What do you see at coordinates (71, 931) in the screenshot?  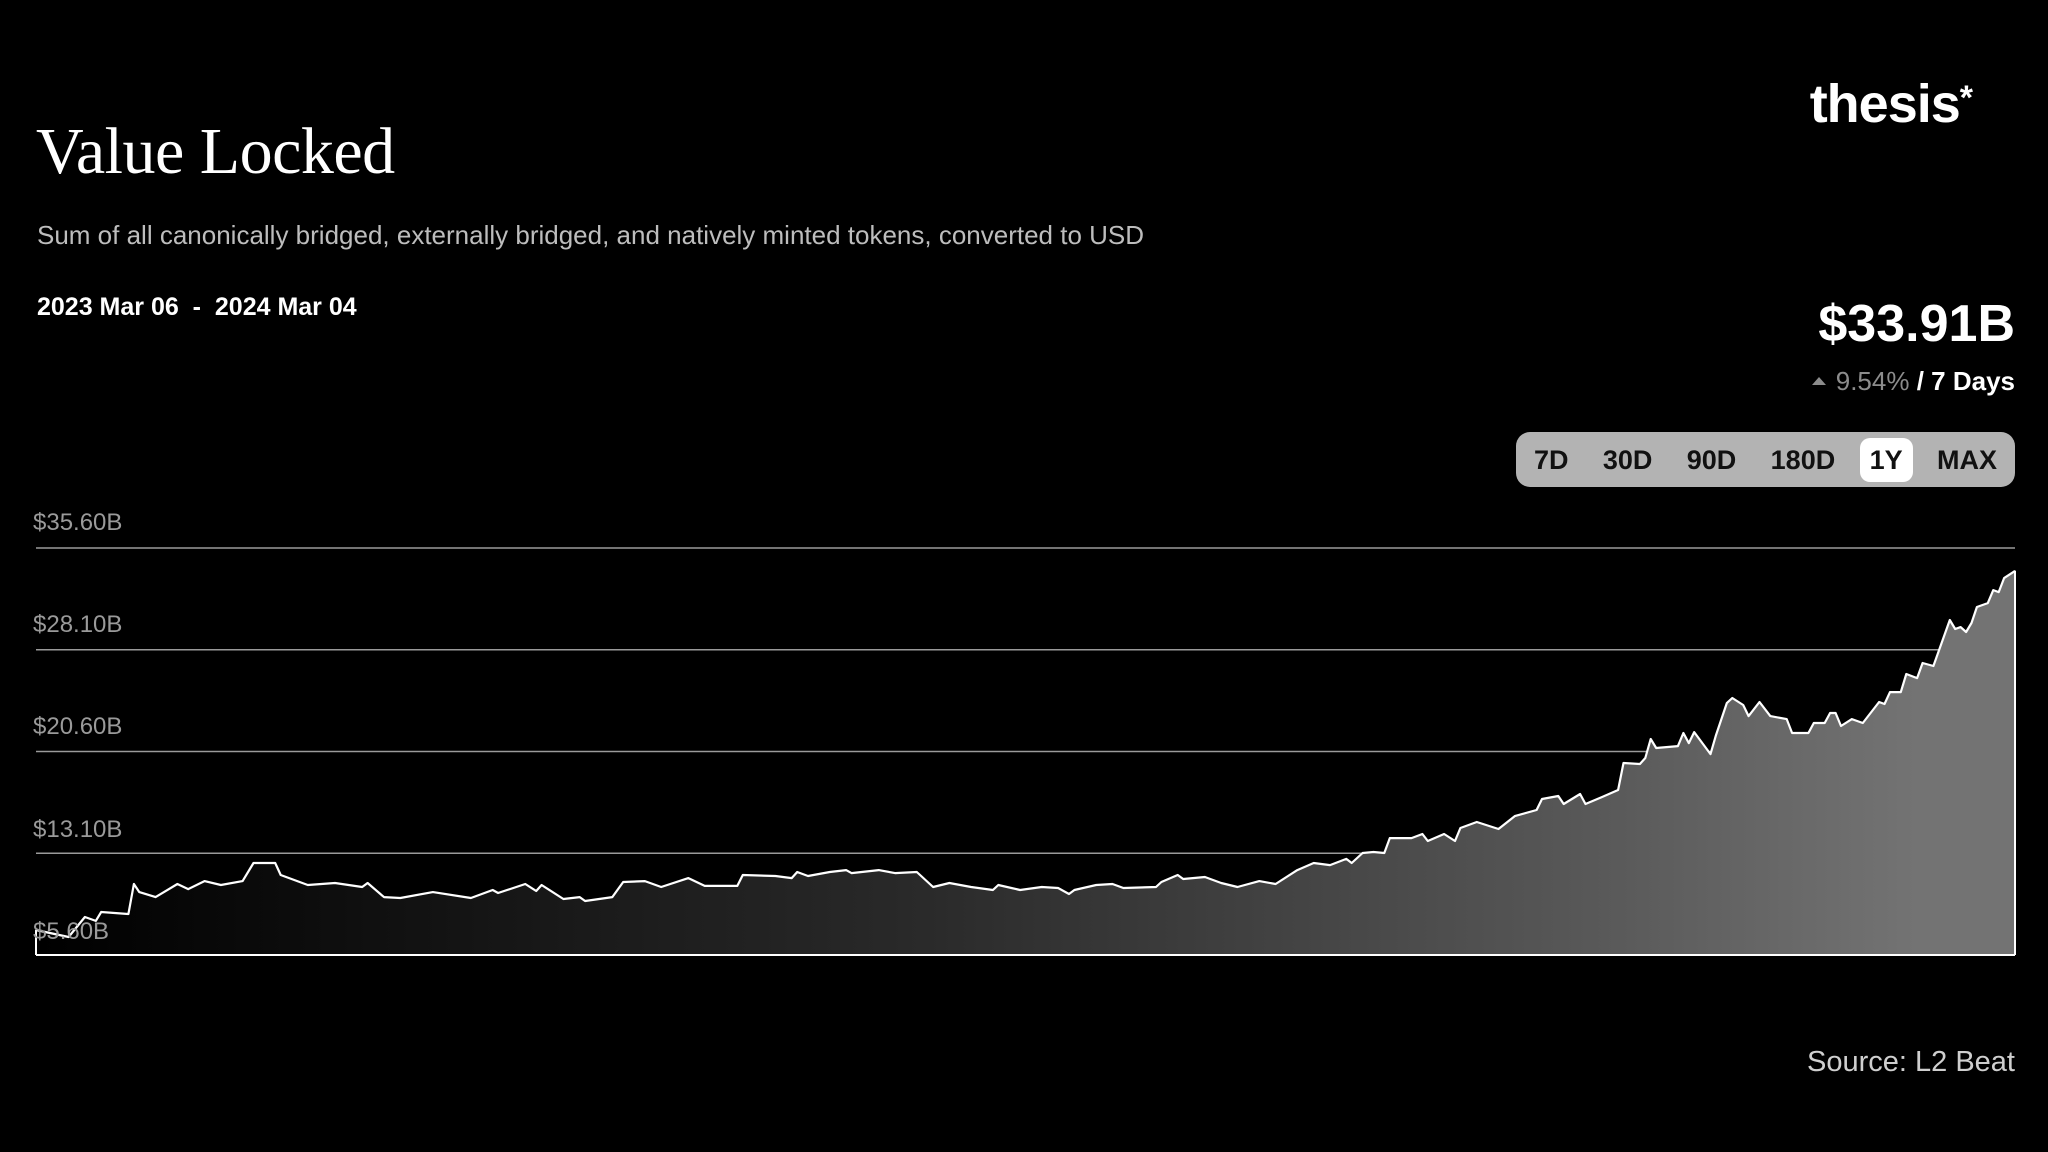 I see `y-tick-label: $5.60B` at bounding box center [71, 931].